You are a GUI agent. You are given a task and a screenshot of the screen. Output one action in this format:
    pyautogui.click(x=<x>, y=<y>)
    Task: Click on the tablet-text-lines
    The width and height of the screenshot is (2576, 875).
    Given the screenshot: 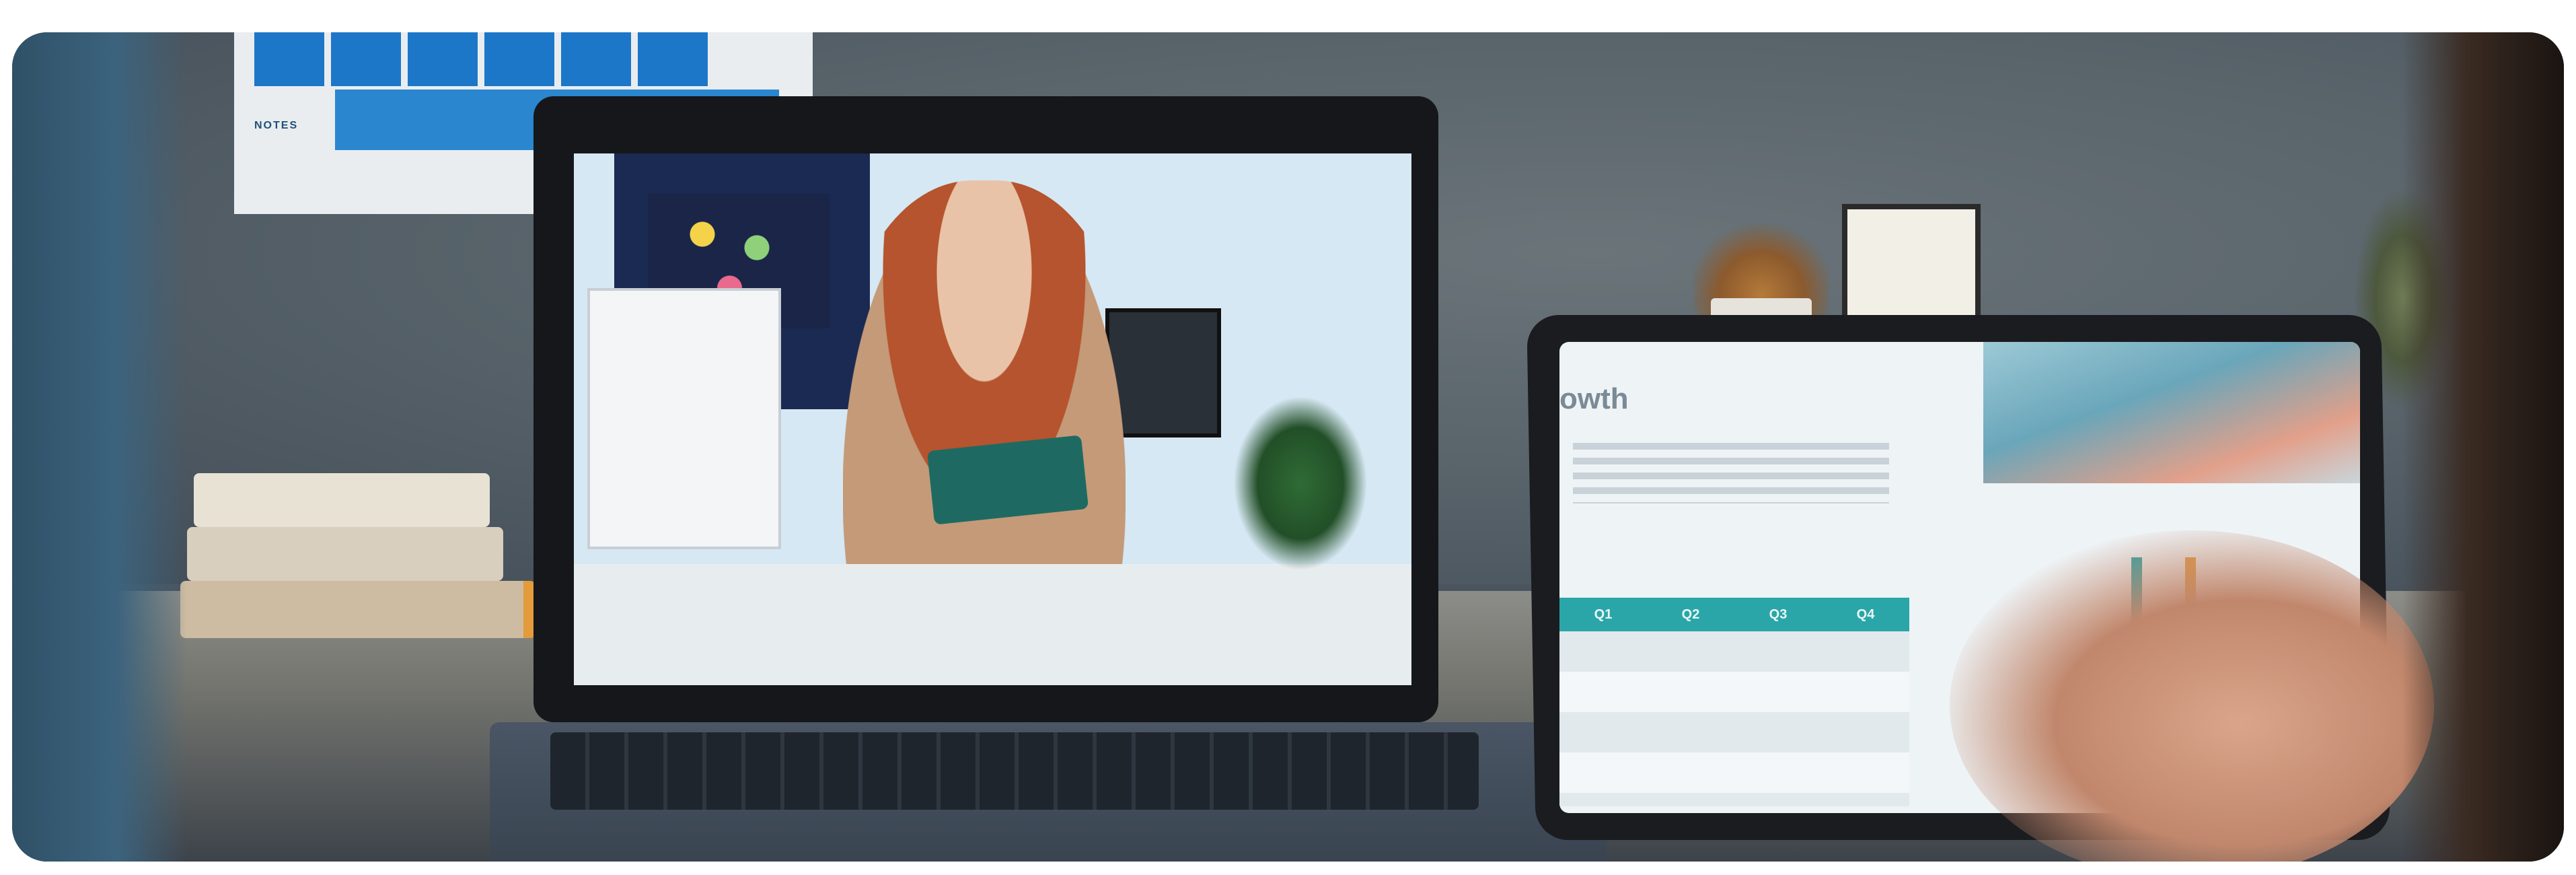 What is the action you would take?
    pyautogui.click(x=1731, y=473)
    